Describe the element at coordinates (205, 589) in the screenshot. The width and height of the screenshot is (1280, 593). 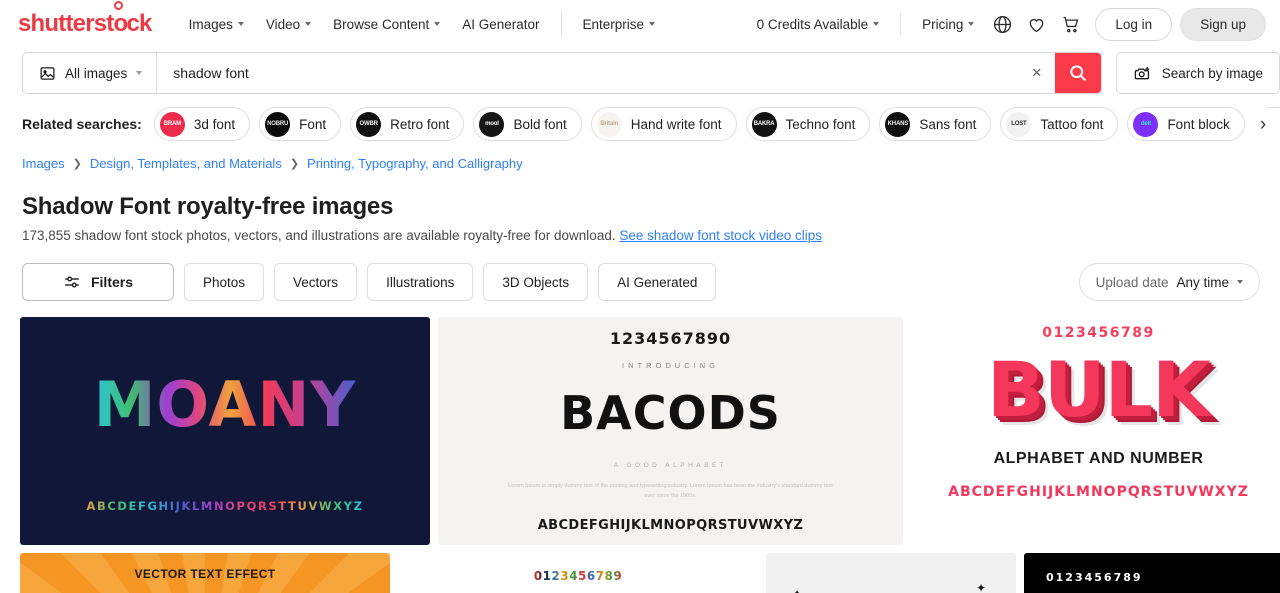
I see `tile-word: GRAND` at that location.